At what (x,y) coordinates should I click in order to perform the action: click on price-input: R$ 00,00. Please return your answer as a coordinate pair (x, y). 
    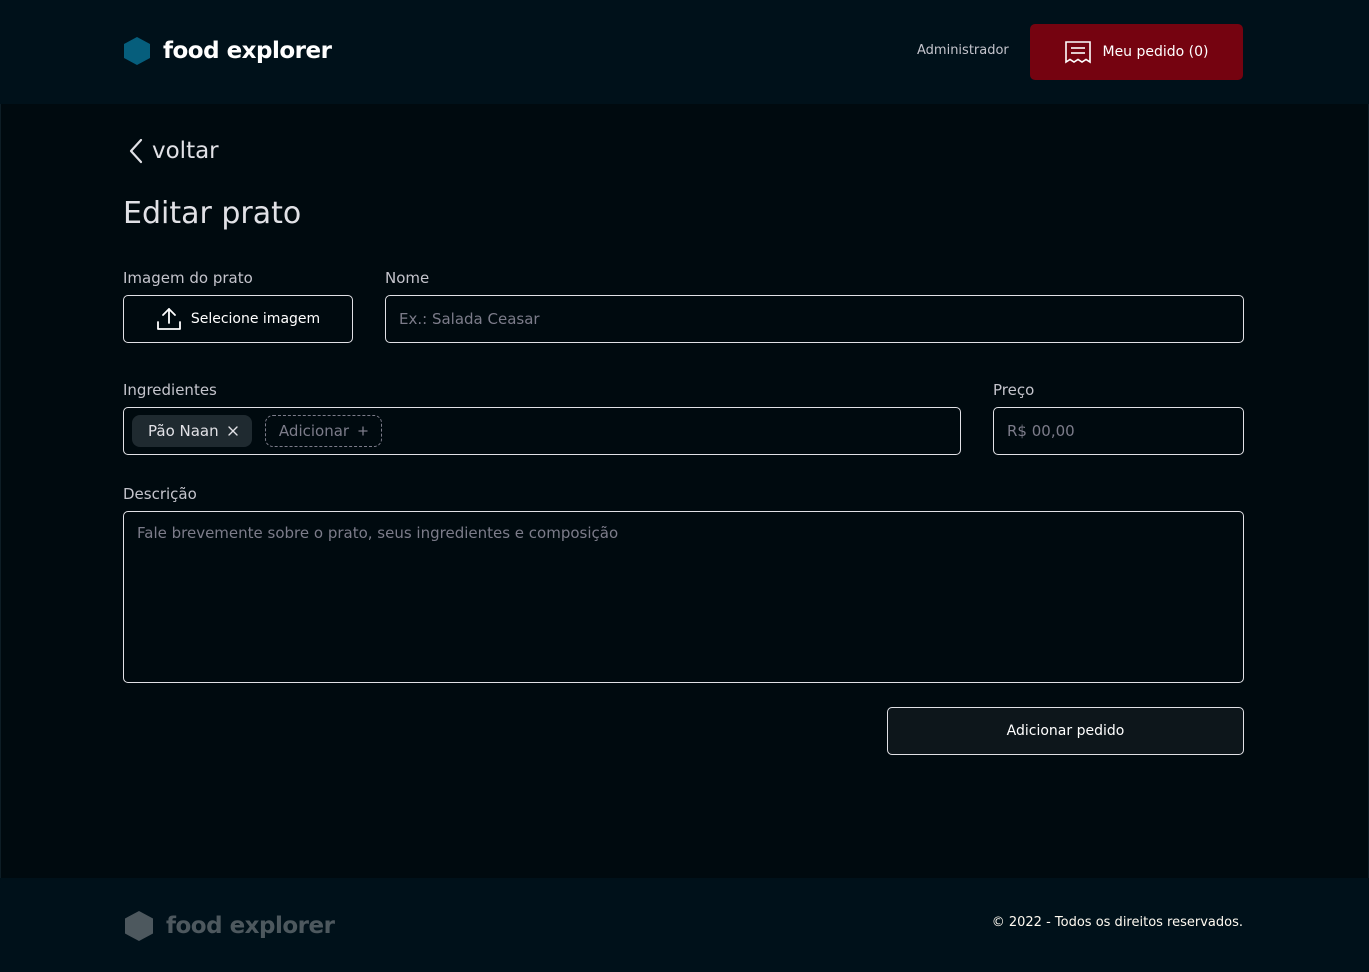
    Looking at the image, I should click on (1118, 431).